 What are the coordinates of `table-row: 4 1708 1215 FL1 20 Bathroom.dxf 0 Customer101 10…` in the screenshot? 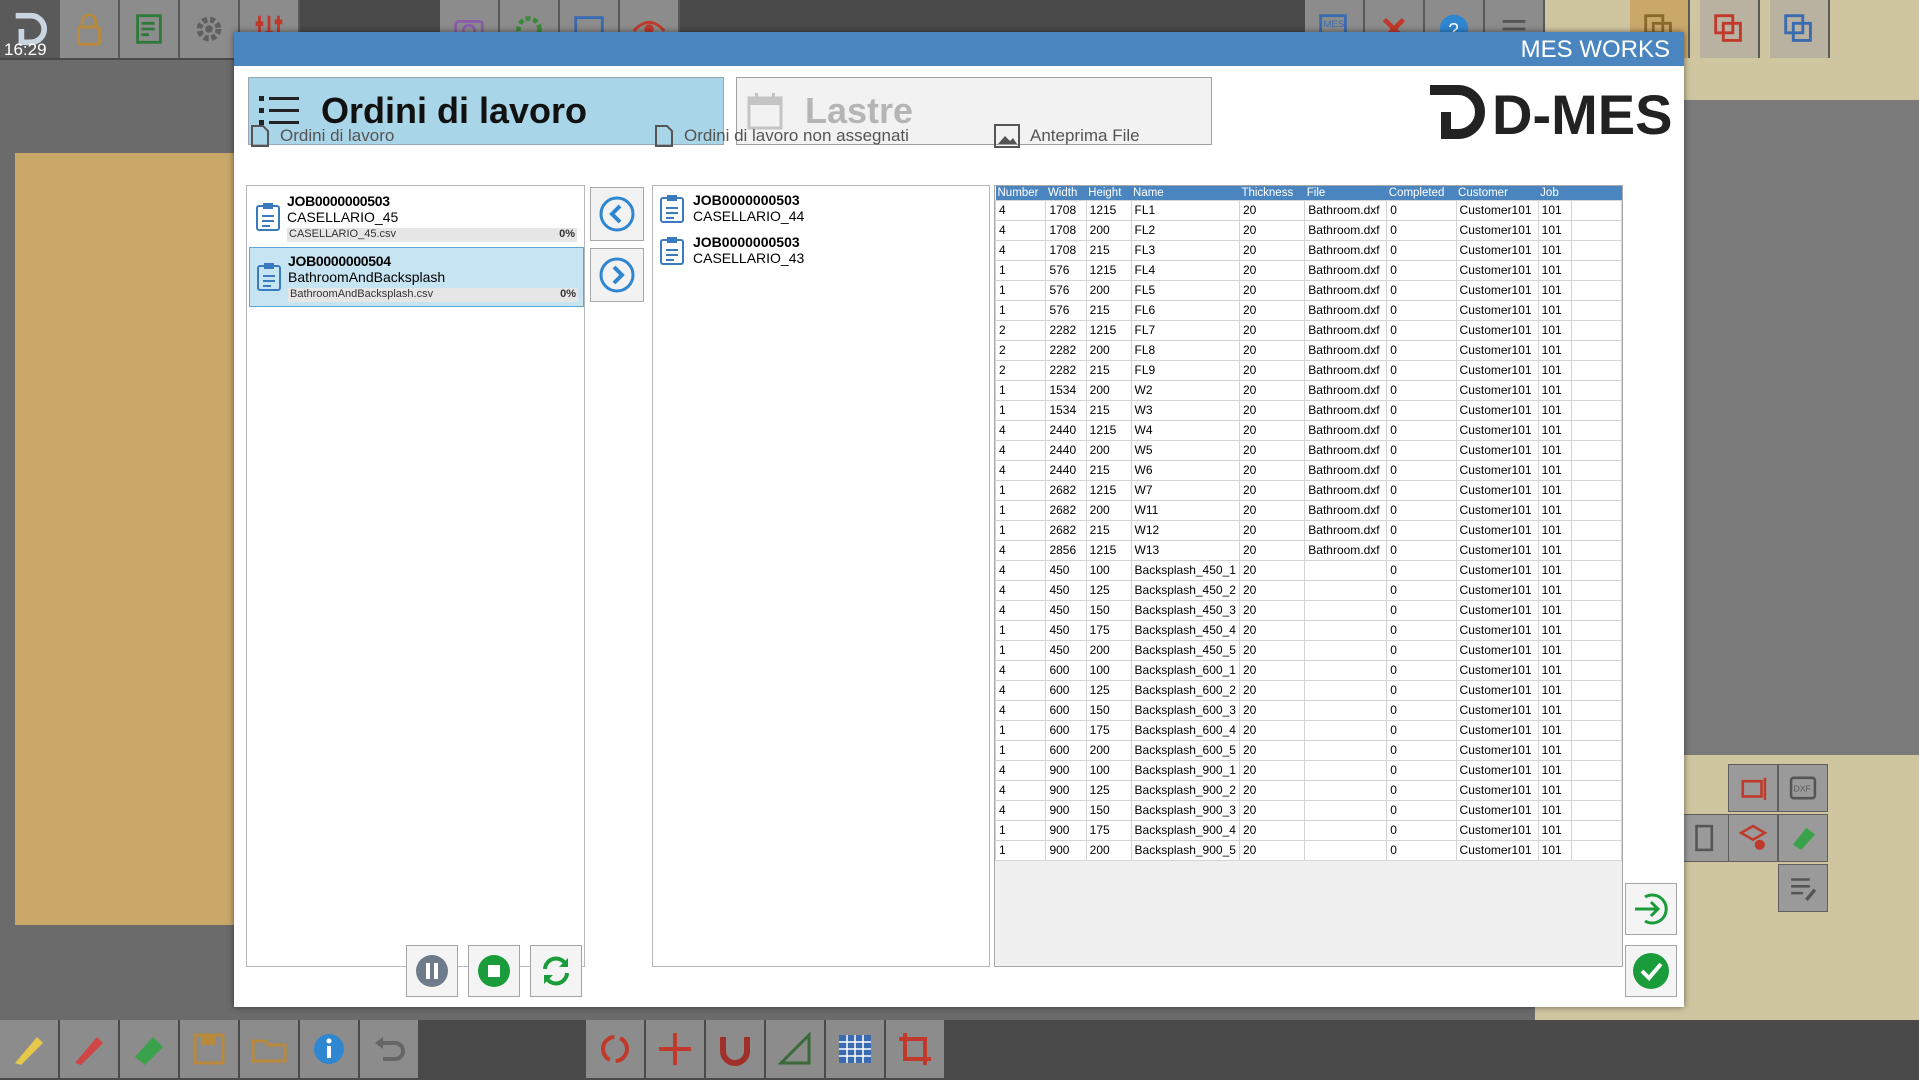 It's located at (1308, 210).